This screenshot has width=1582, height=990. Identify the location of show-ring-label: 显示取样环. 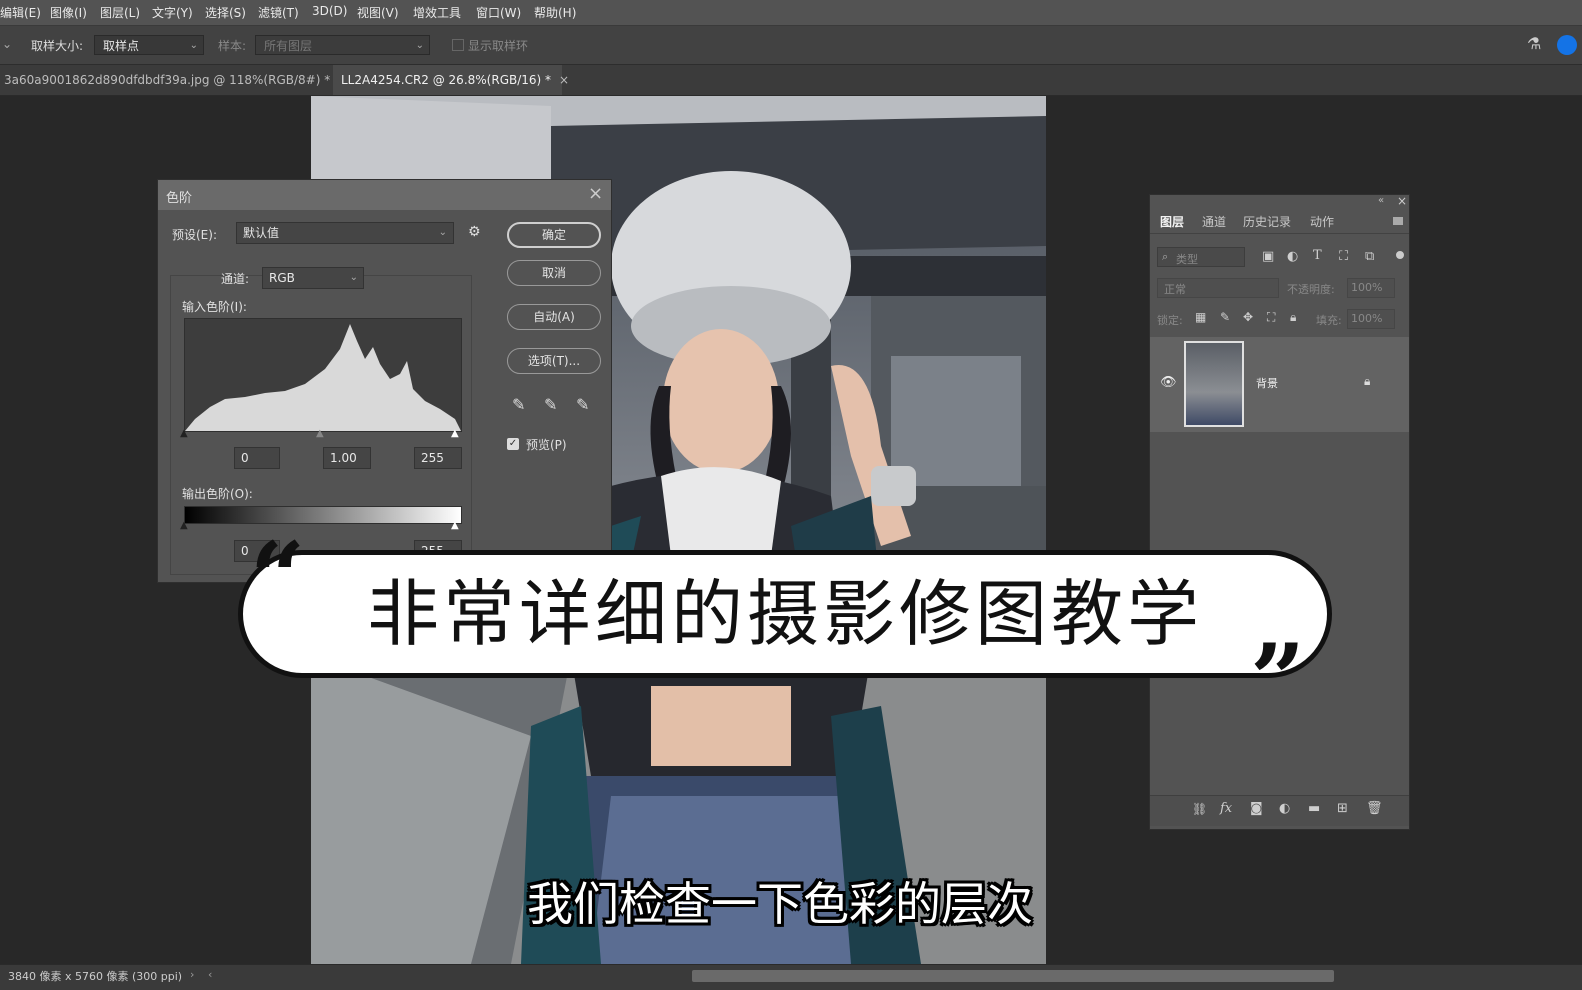
(498, 46).